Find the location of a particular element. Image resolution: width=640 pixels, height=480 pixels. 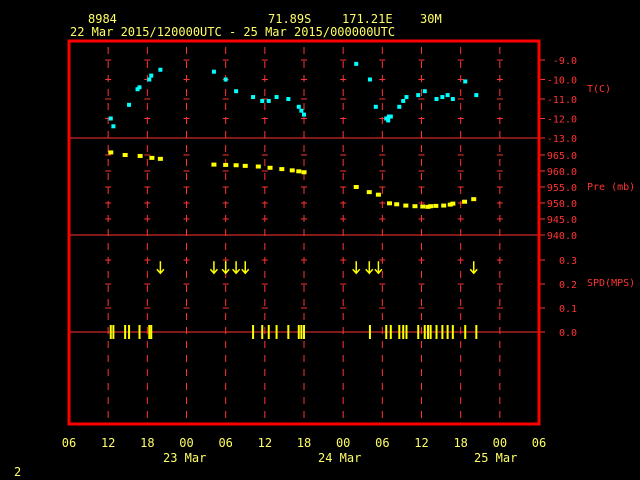

yaxis-label: SPD(MPS) is located at coordinates (611, 283).